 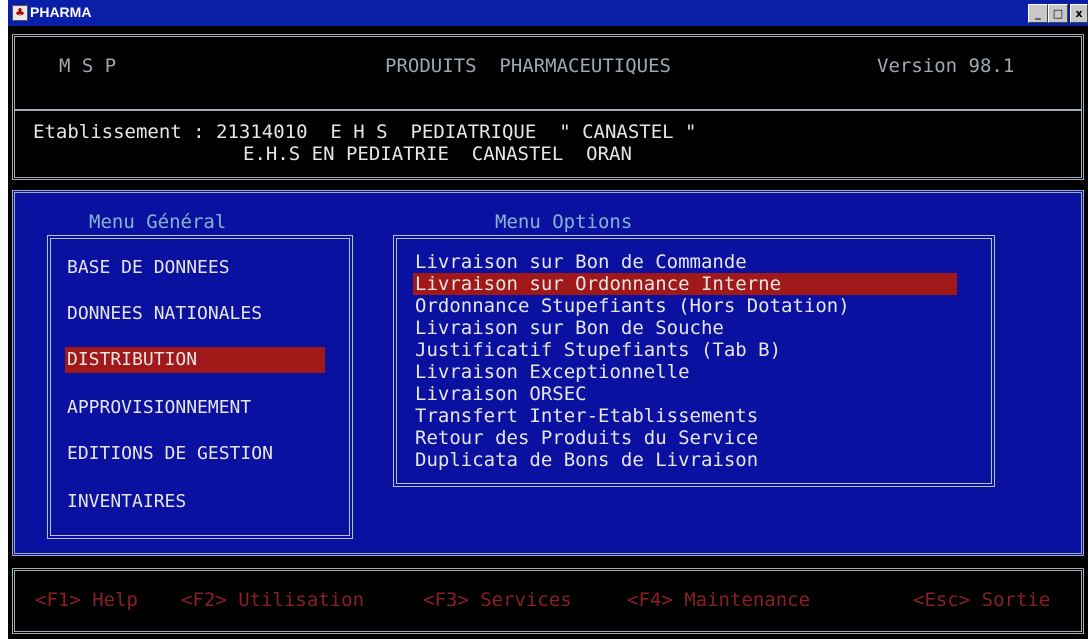 I want to click on option-retour-produits-service: Retour des Produits du Service, so click(x=585, y=438).